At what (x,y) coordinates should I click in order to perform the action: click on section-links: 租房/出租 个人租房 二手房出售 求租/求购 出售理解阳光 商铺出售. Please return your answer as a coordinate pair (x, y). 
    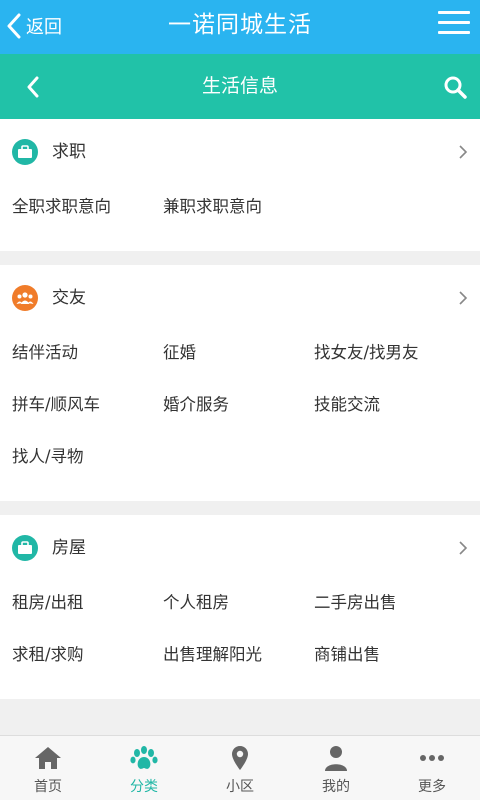
    Looking at the image, I should click on (240, 640).